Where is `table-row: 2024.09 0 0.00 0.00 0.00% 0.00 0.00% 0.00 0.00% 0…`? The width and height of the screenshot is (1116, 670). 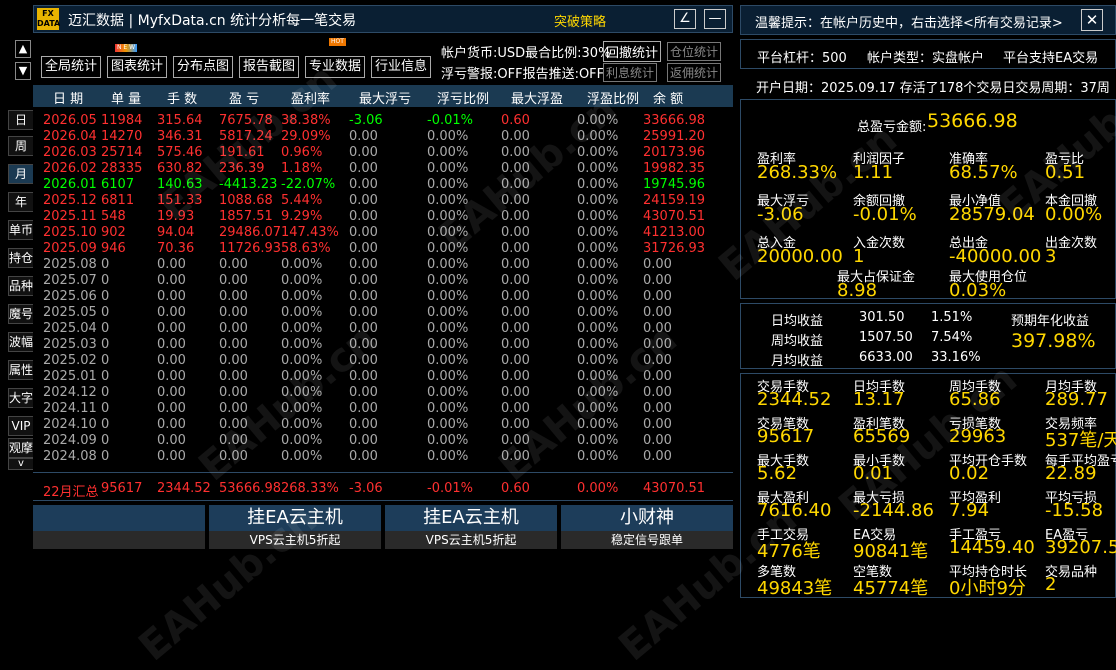
table-row: 2024.09 0 0.00 0.00 0.00% 0.00 0.00% 0.00 0.00% 0… is located at coordinates (383, 441).